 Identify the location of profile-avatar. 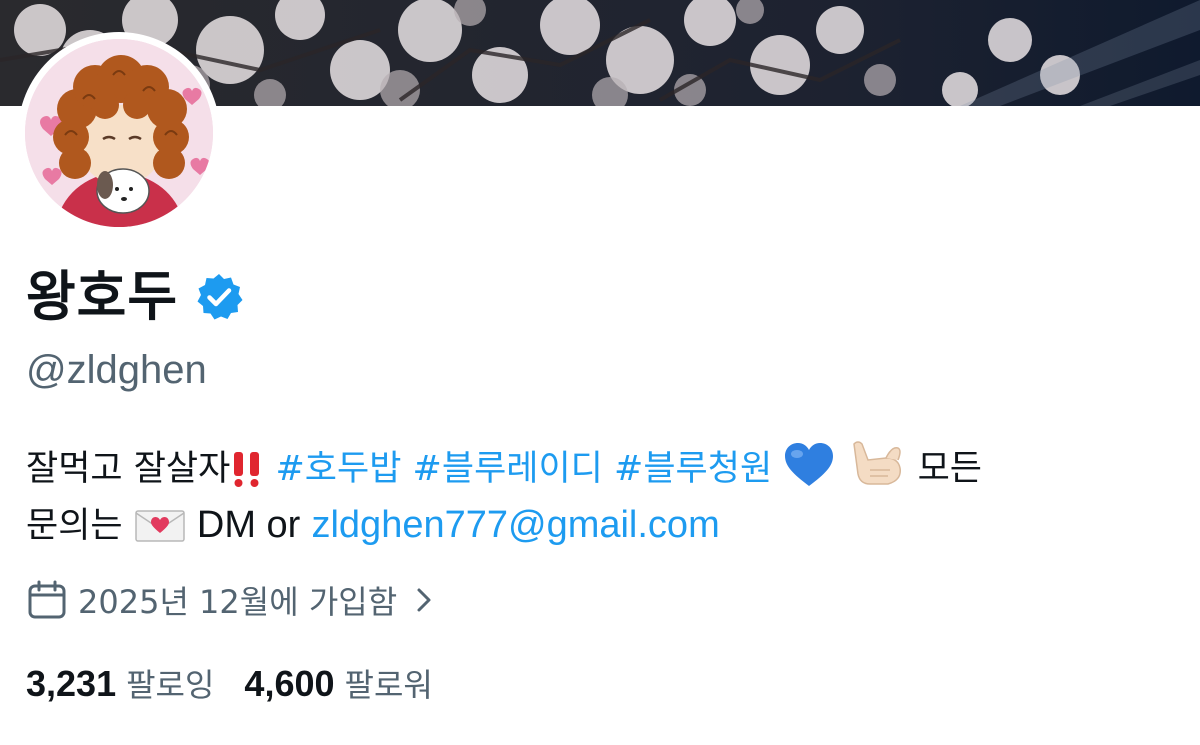
(119, 133).